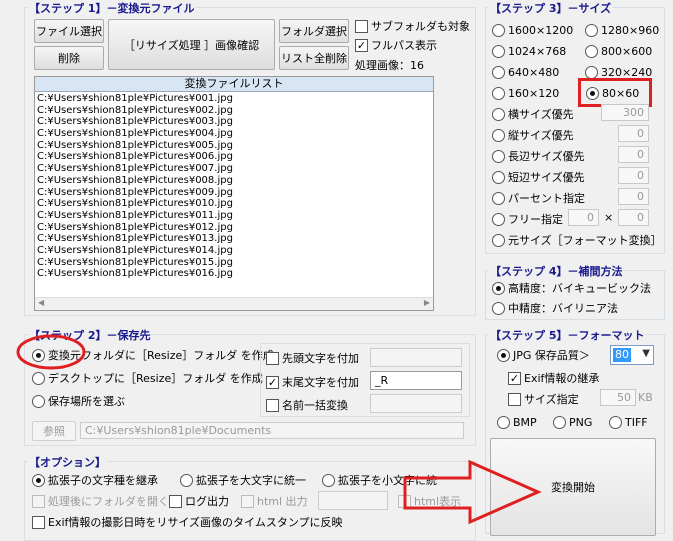  I want to click on radio-bilinear: 中精度：バイリニア法, so click(555, 308).